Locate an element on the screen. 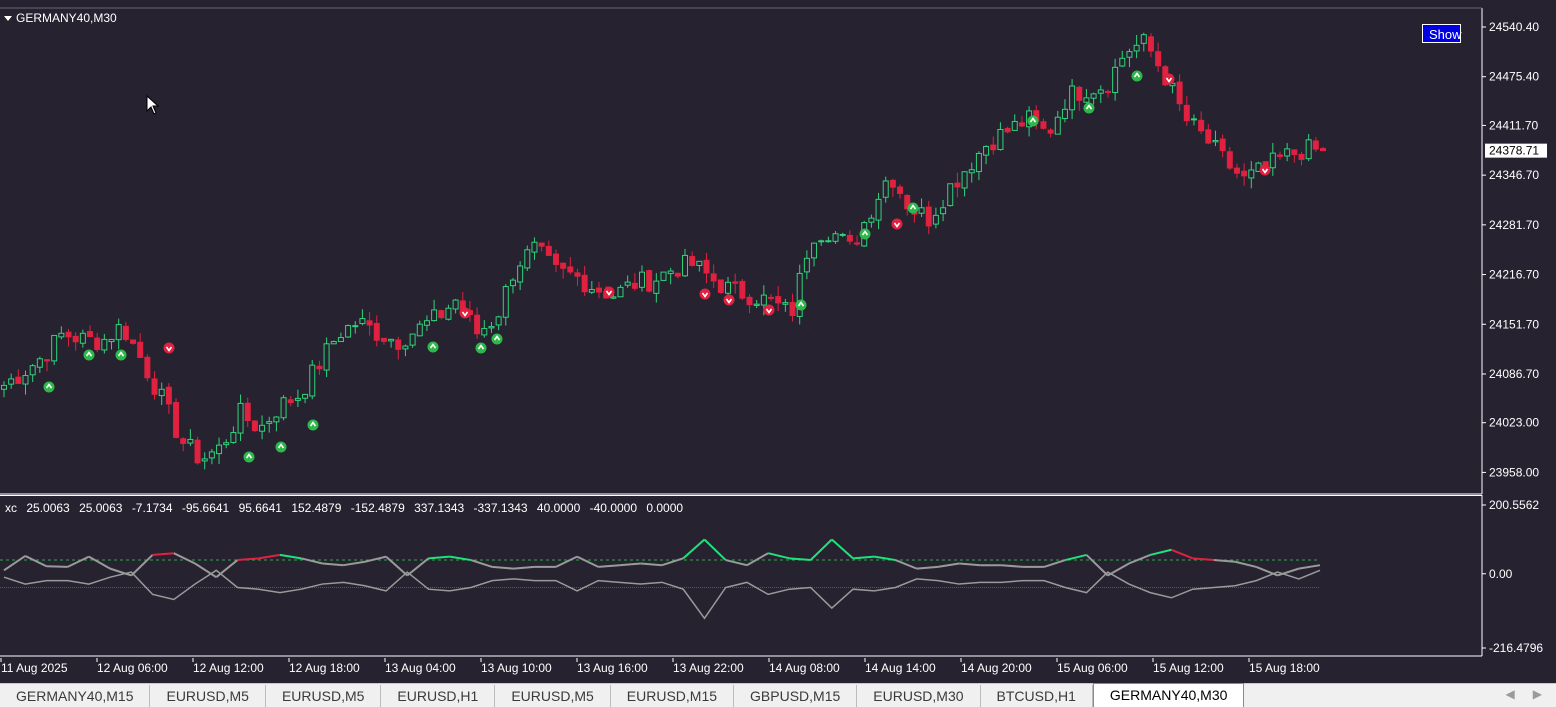 The image size is (1556, 707). time-tick-label: 12 Aug 12:00 is located at coordinates (228, 668).